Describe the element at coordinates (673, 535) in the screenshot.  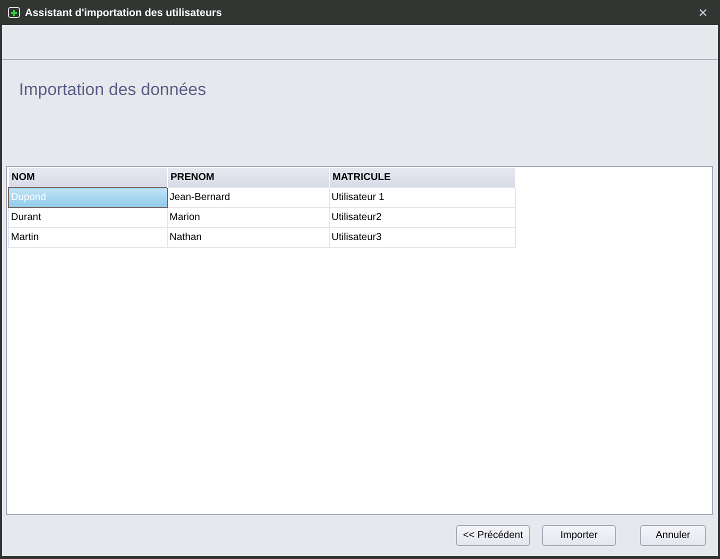
I see `dialog-button: Annuler` at that location.